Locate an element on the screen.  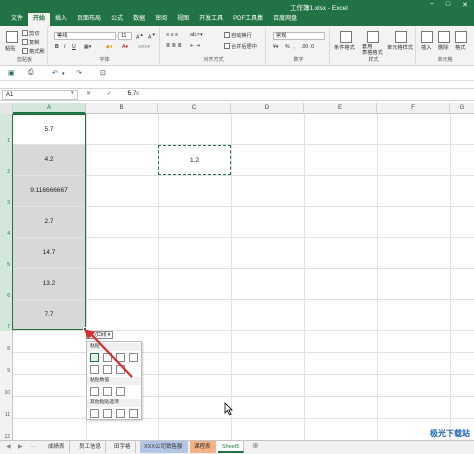
indent-icon: ⇤ ⇥ is located at coordinates (195, 46).